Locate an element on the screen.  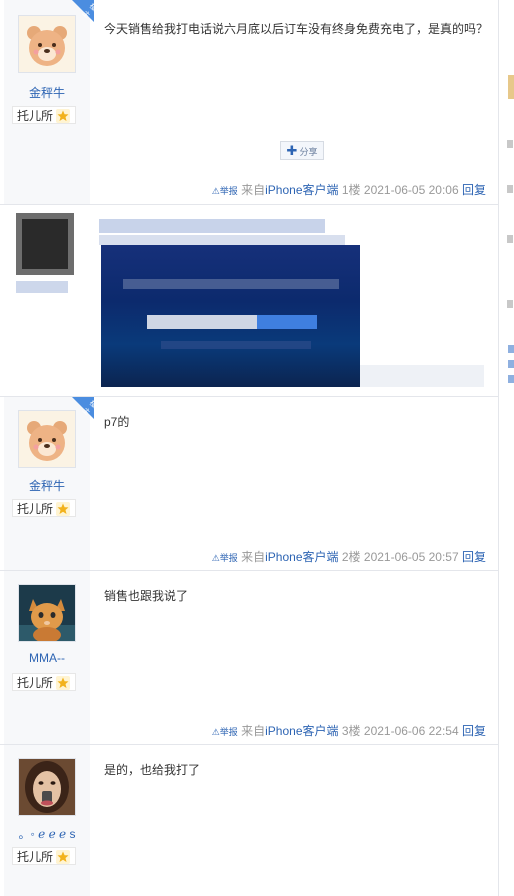
username: 。◦ ℯ ℯ ℯ s is located at coordinates (47, 833).